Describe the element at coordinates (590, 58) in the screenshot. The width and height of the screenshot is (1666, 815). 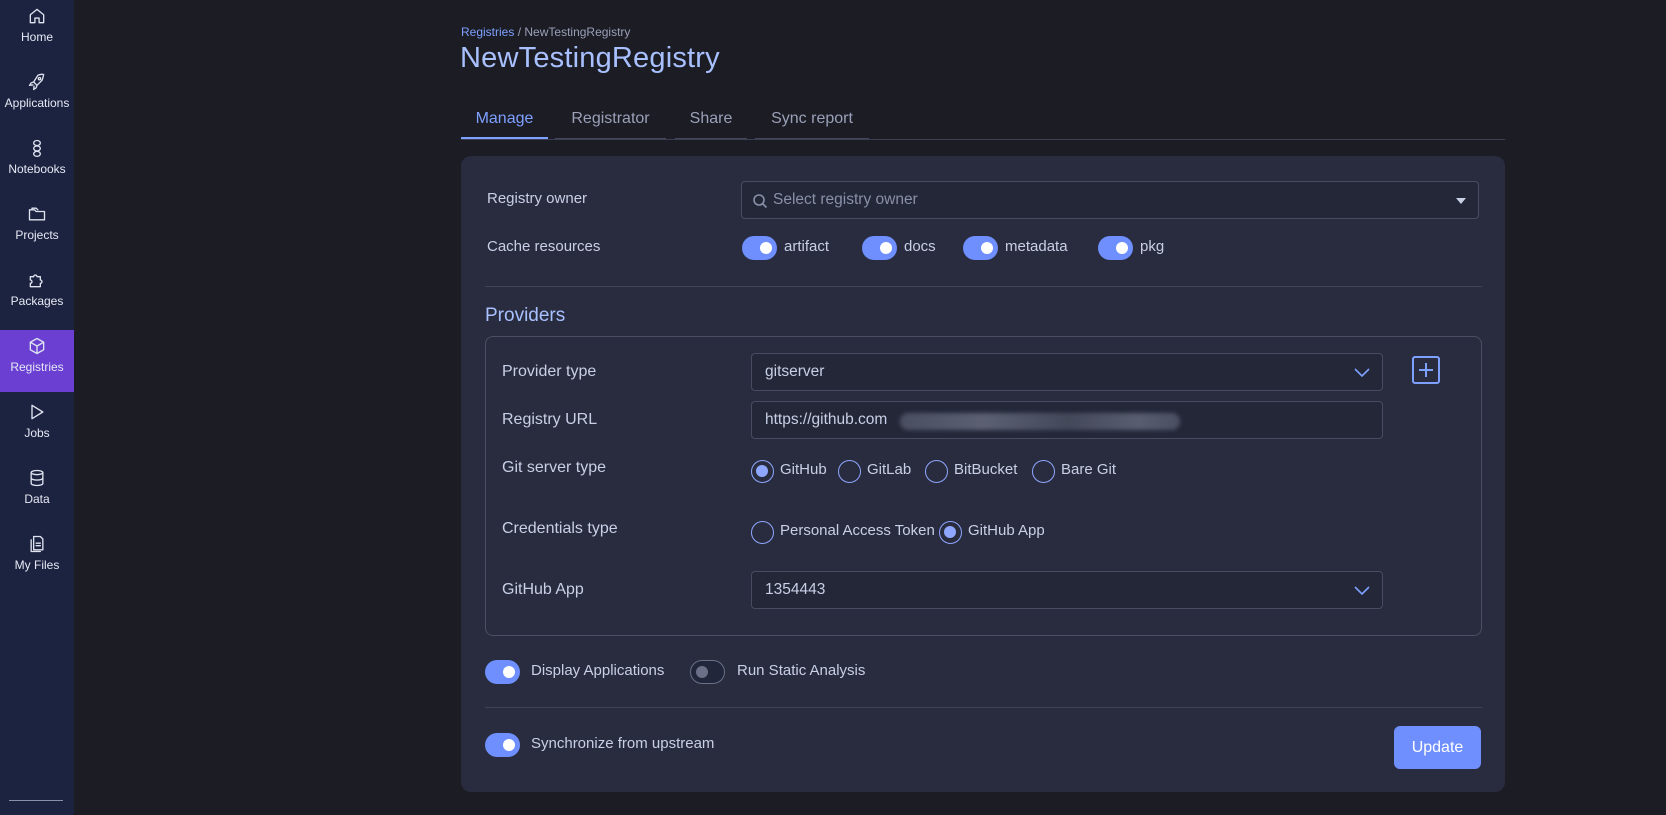
I see `page-title: NewTestingRegistry` at that location.